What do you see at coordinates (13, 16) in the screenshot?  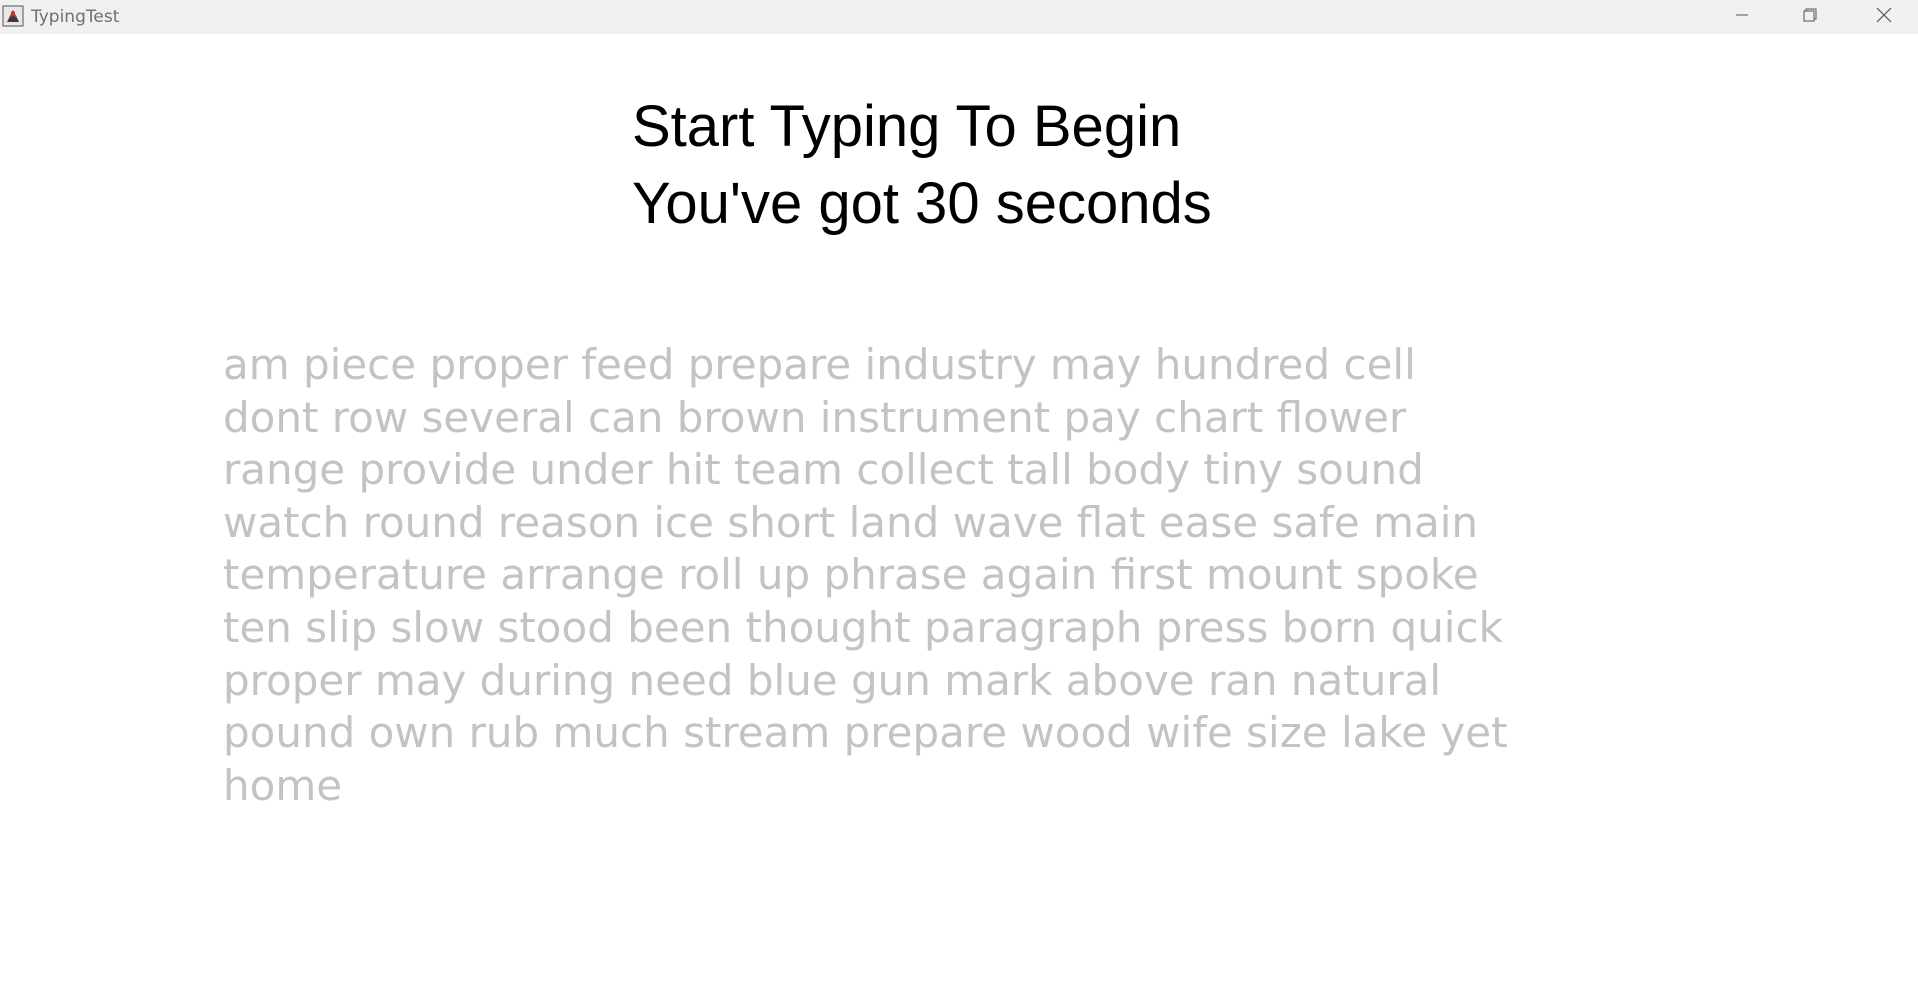 I see `java-app-icon` at bounding box center [13, 16].